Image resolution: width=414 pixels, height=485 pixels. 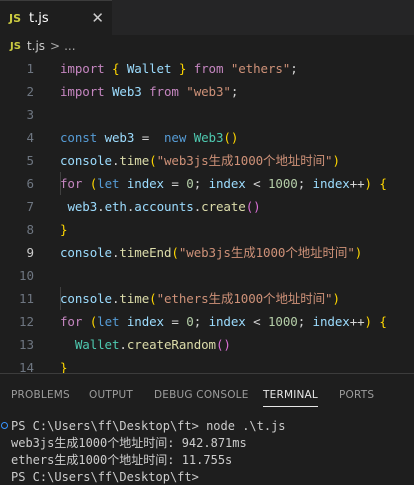 I want to click on code-line: 2 import Web3 from "web3";, so click(x=207, y=91).